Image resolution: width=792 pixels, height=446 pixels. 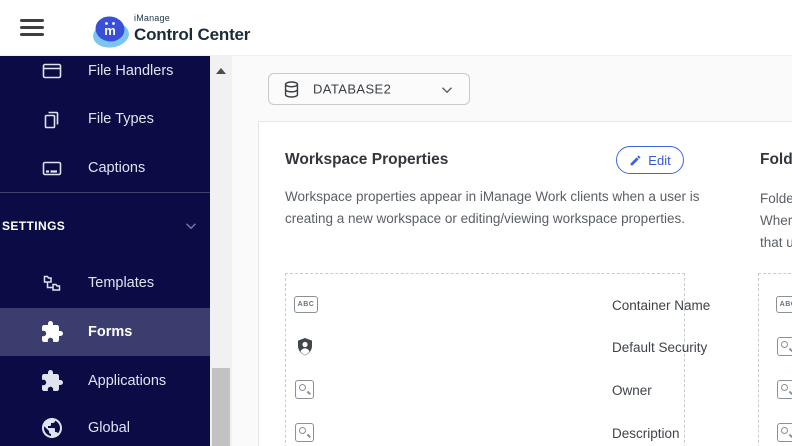 What do you see at coordinates (52, 428) in the screenshot?
I see `globe-icon` at bounding box center [52, 428].